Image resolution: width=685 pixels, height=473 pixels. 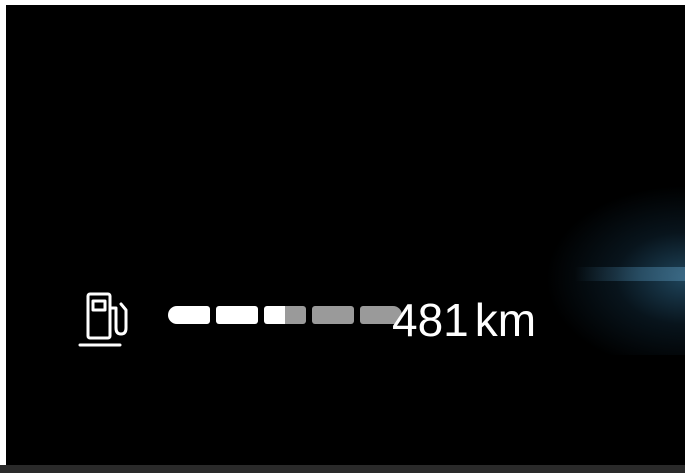 I want to click on range-value: 481, so click(x=430, y=320).